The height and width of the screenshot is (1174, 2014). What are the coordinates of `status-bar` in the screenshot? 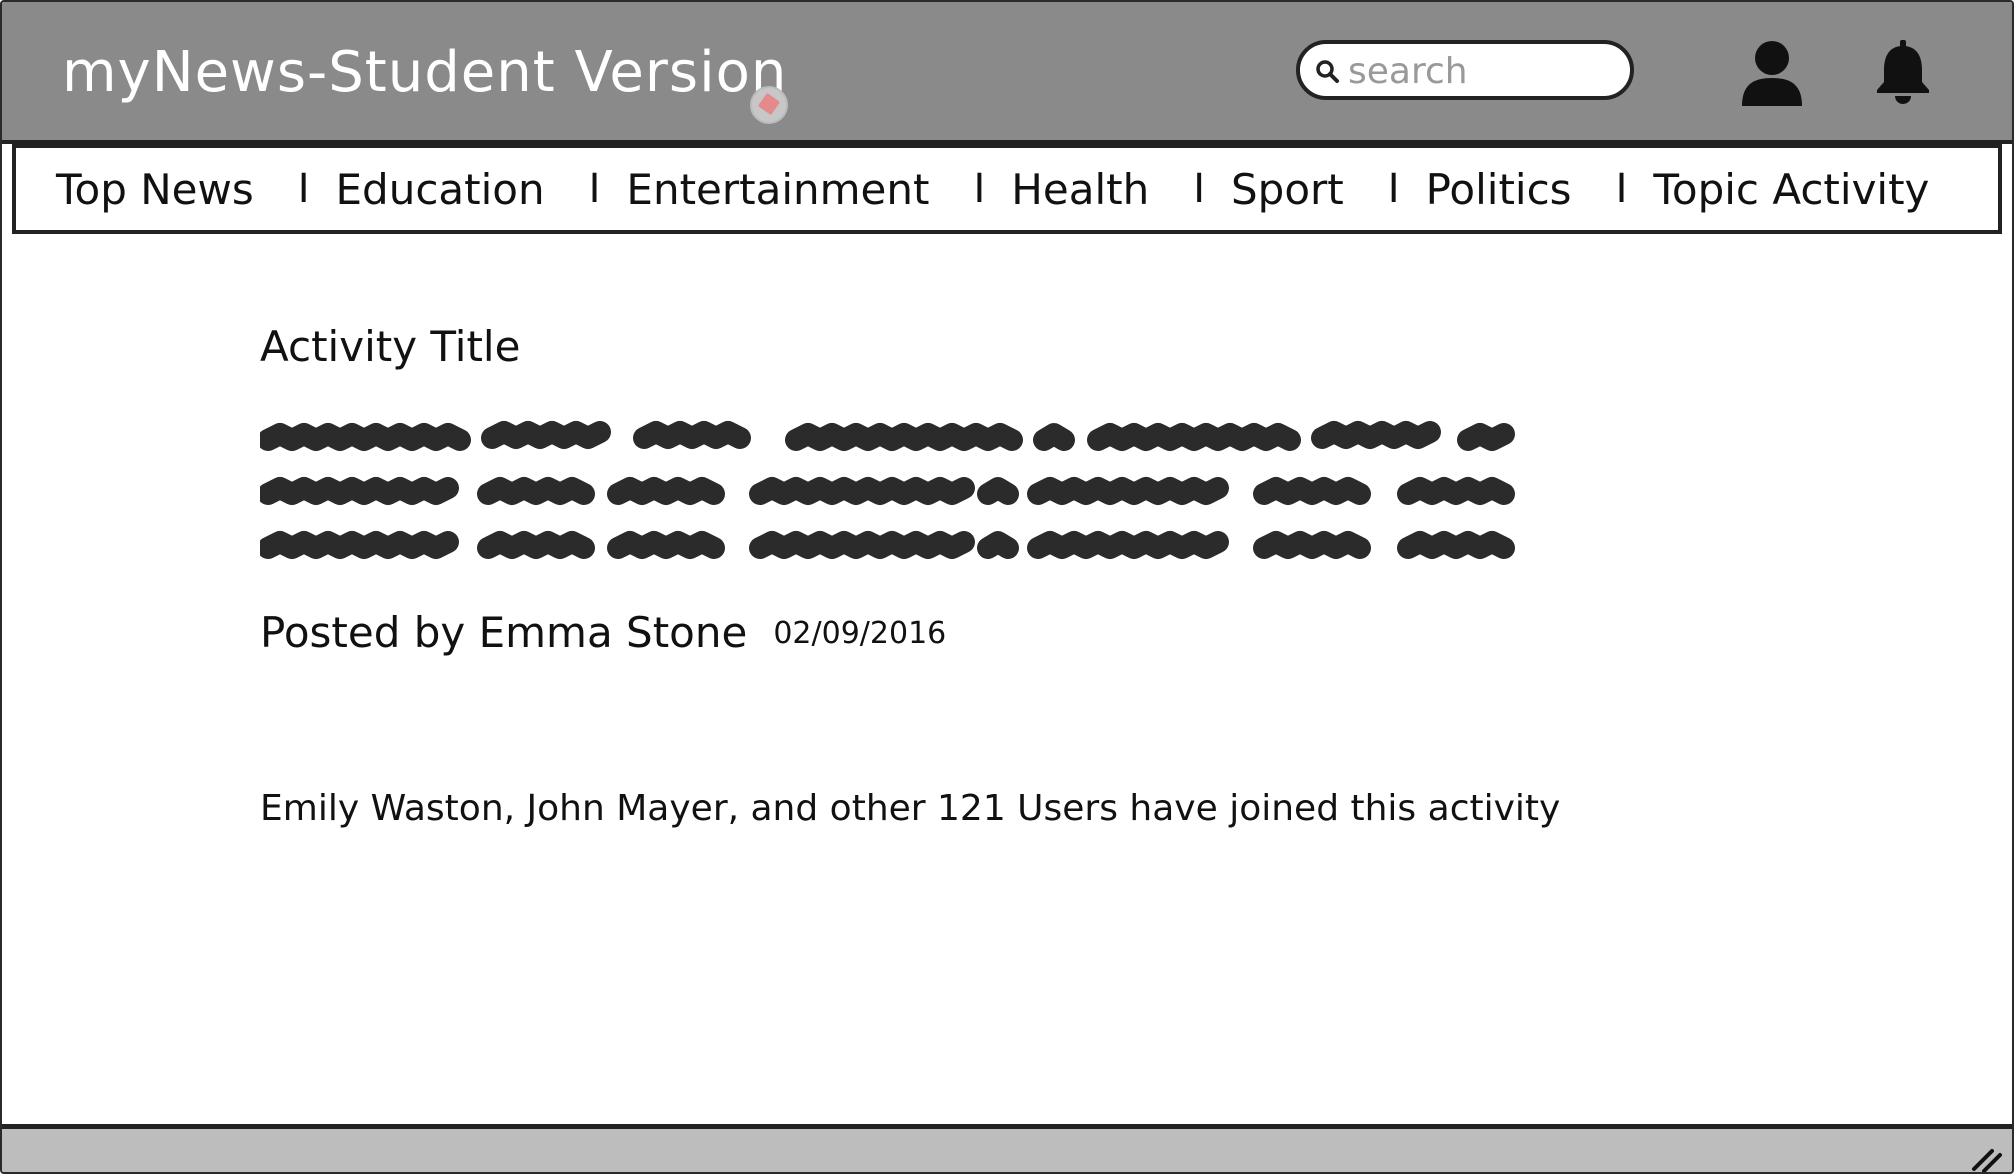 It's located at (1007, 1148).